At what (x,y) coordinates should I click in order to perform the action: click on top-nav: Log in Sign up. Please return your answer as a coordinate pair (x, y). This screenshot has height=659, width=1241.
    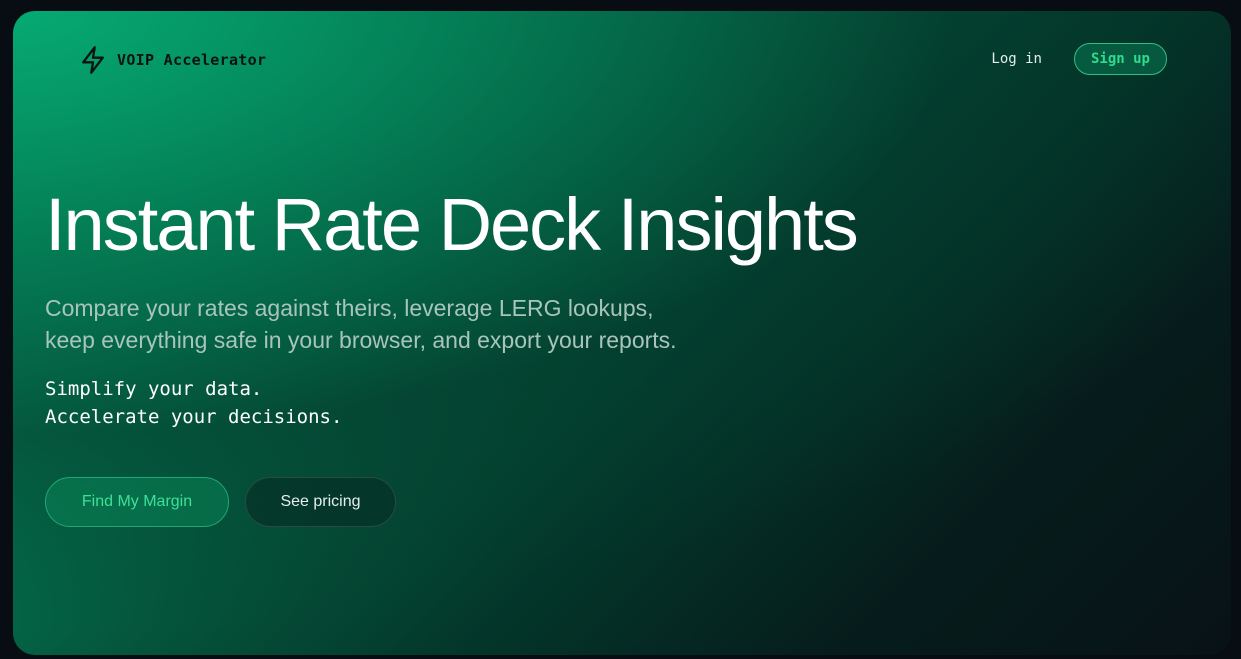
    Looking at the image, I should click on (1079, 59).